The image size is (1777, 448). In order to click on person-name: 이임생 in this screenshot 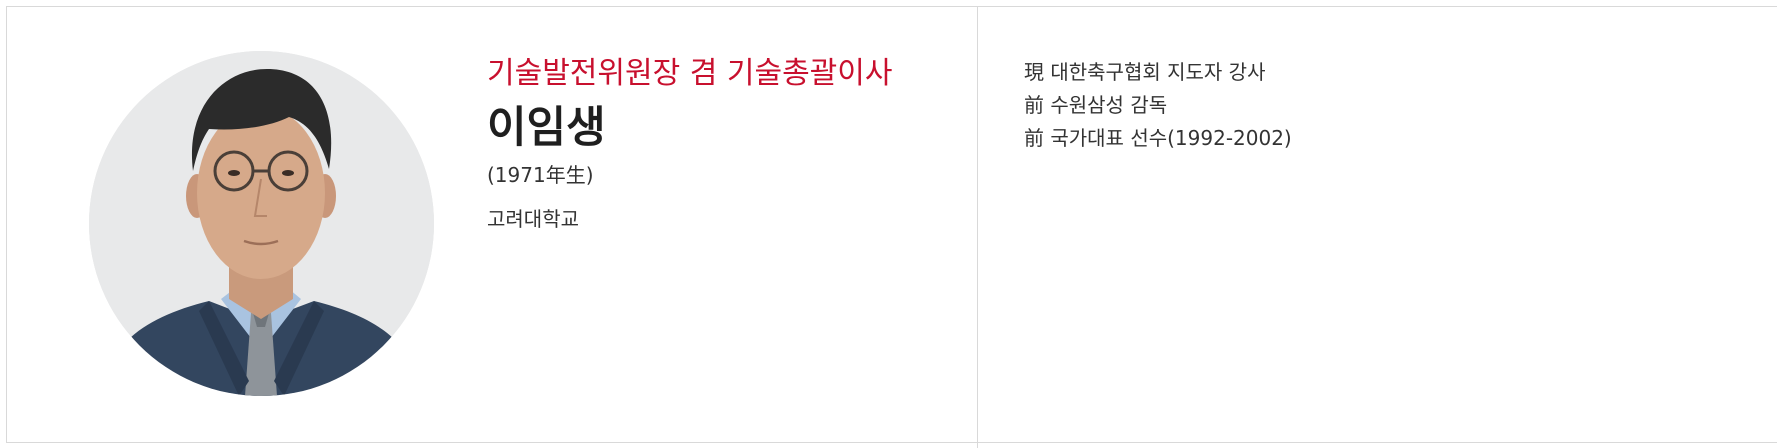, I will do `click(546, 128)`.